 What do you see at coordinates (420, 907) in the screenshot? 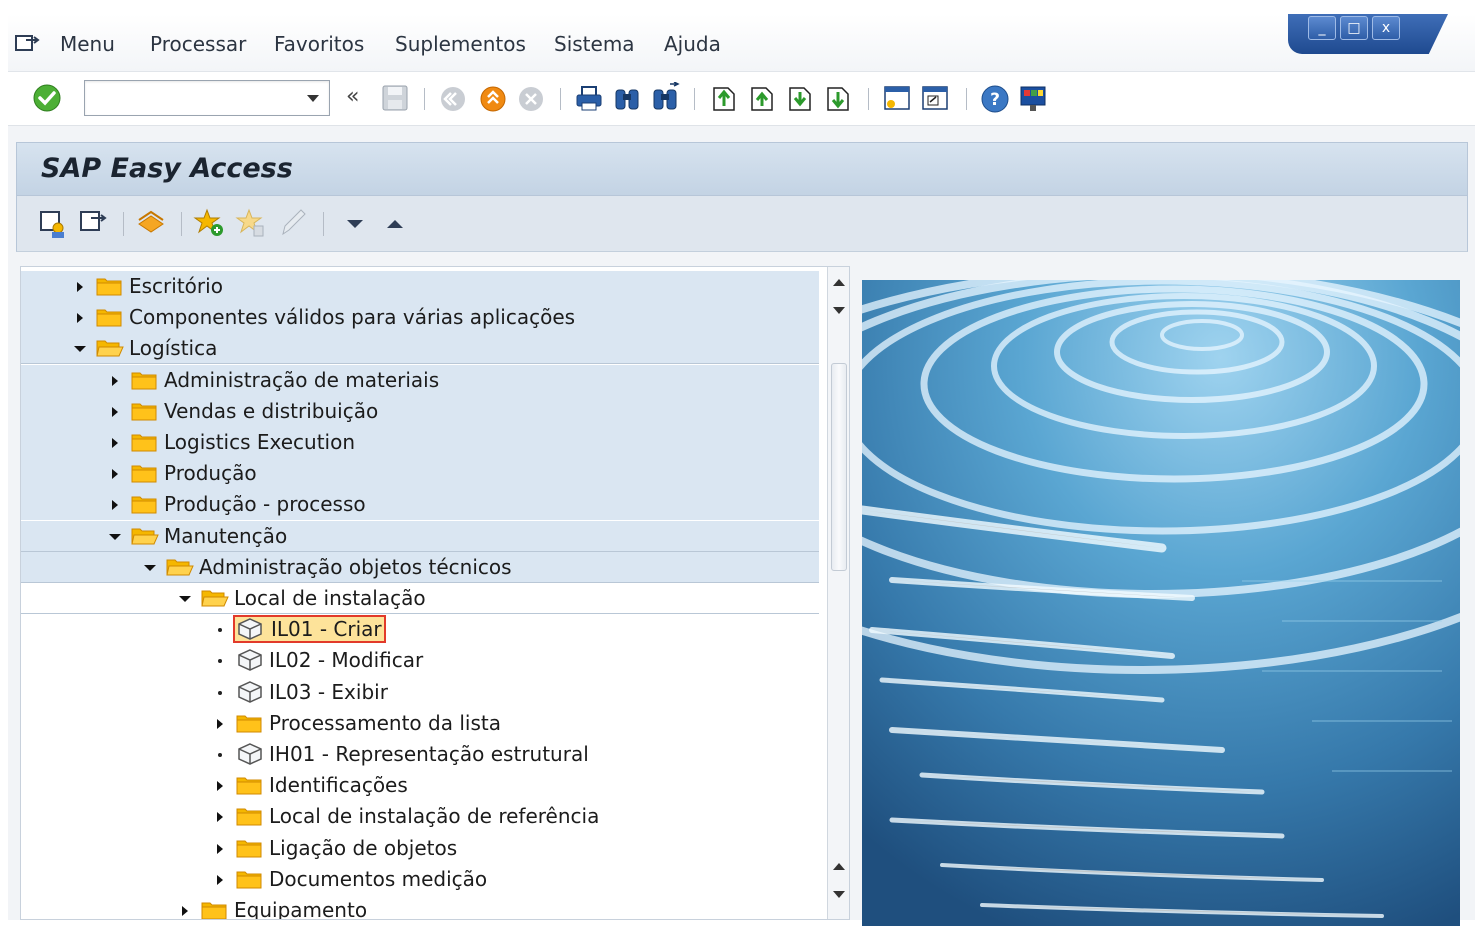
I see `tree-folder-row: Equipamento` at bounding box center [420, 907].